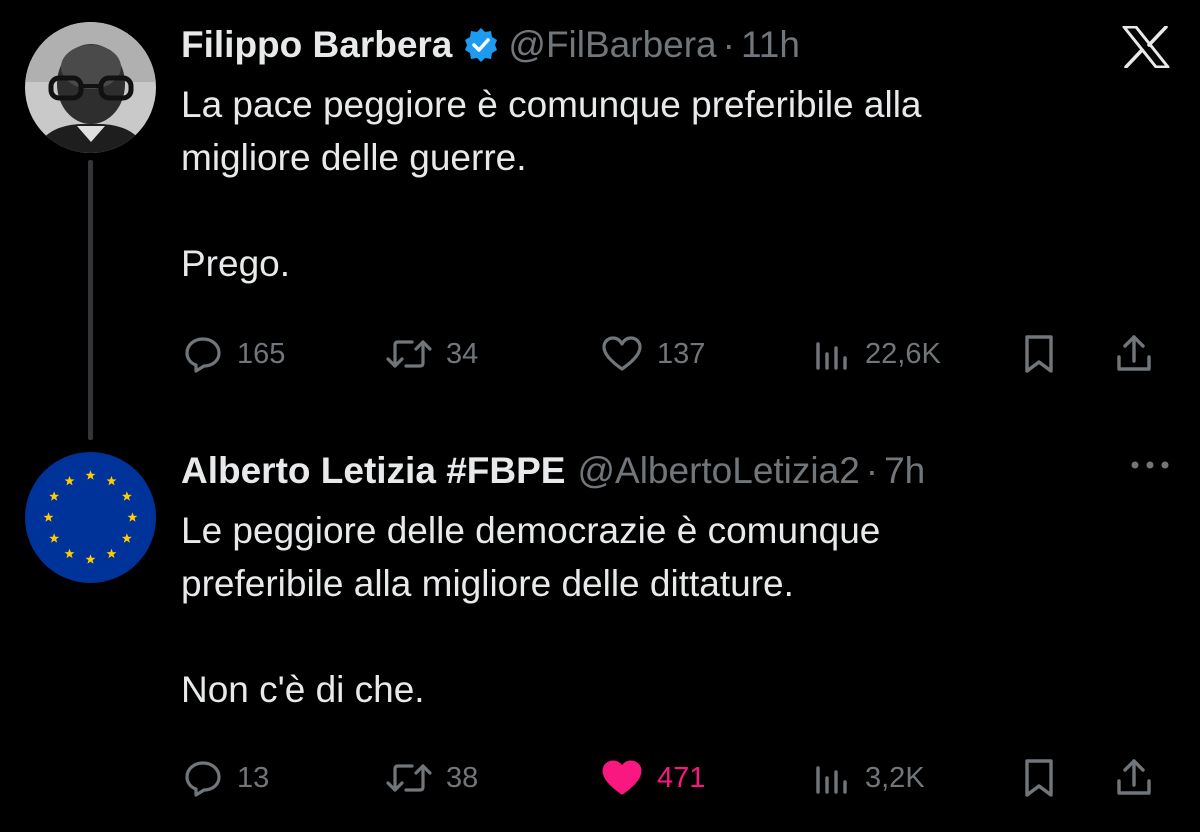 Image resolution: width=1200 pixels, height=832 pixels. Describe the element at coordinates (236, 263) in the screenshot. I see `tweet-text-line: Prego.` at that location.